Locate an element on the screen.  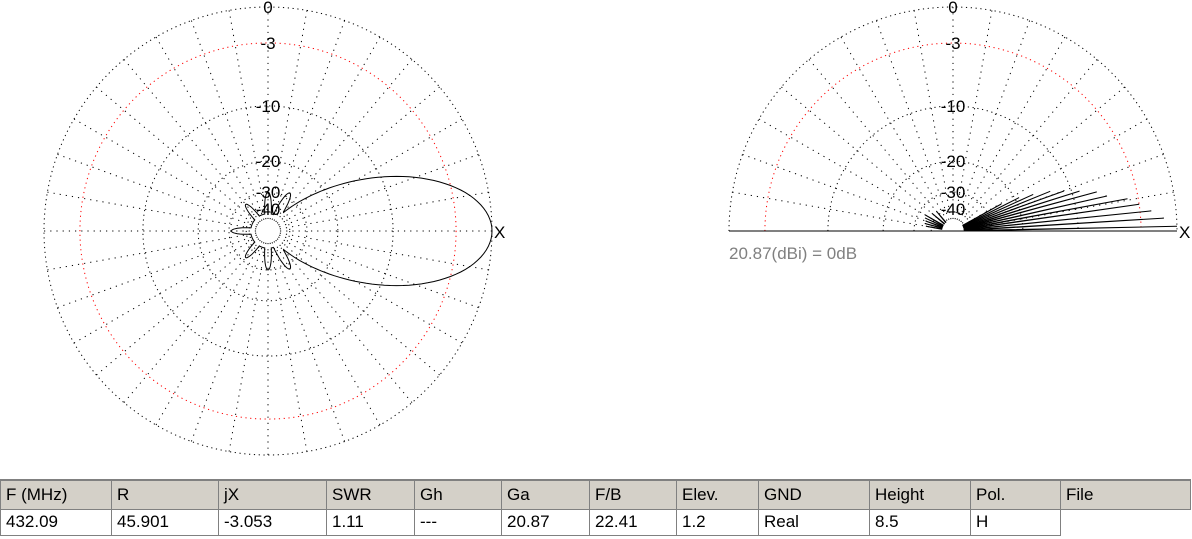
cell-file is located at coordinates (1125, 522).